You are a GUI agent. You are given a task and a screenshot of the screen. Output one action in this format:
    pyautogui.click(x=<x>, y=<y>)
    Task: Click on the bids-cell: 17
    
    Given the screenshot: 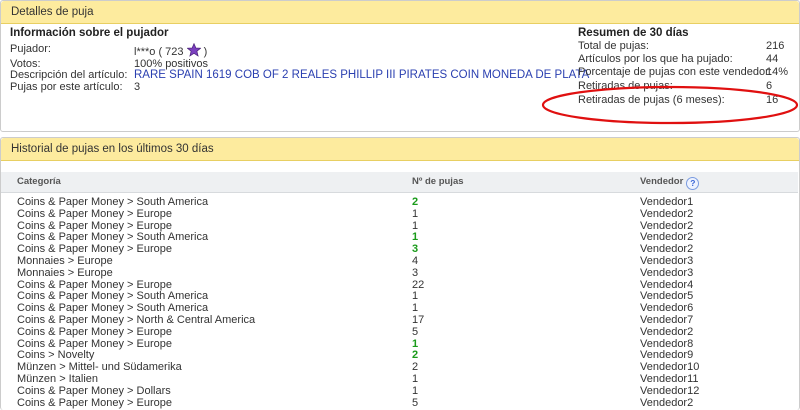 What is the action you would take?
    pyautogui.click(x=418, y=320)
    